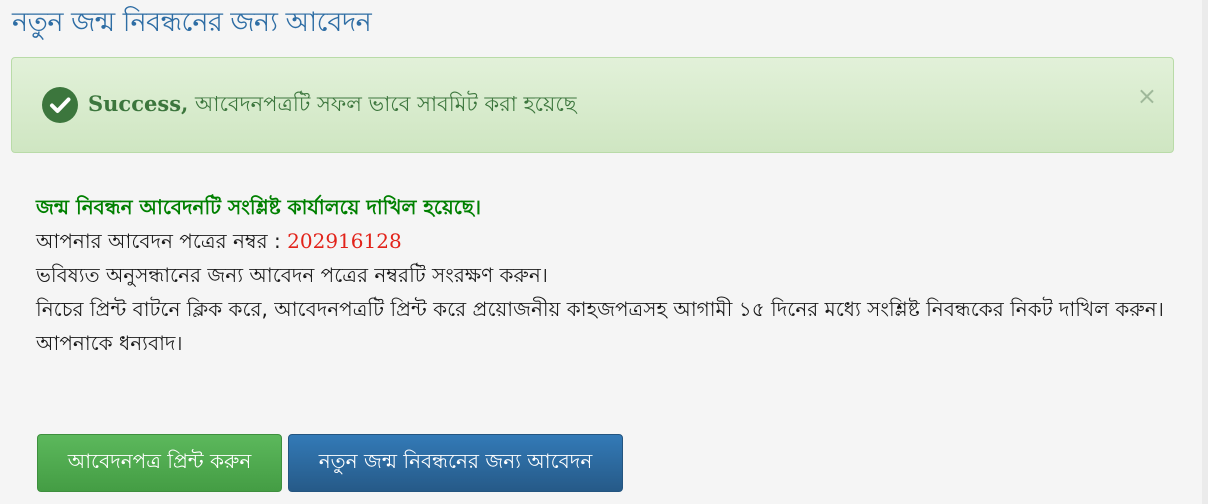  What do you see at coordinates (109, 343) in the screenshot?
I see `thanks-note: আপনাকে ধন্যবাদ।` at bounding box center [109, 343].